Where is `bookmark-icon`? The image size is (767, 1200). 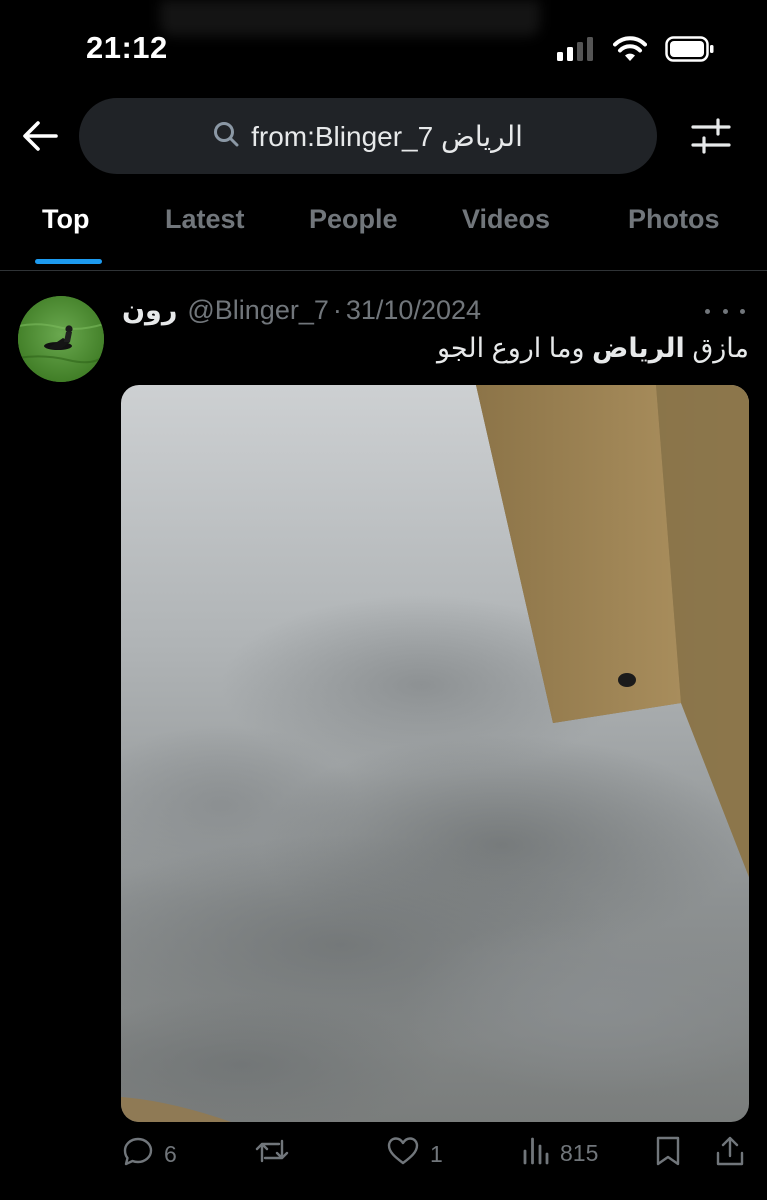 bookmark-icon is located at coordinates (668, 1154).